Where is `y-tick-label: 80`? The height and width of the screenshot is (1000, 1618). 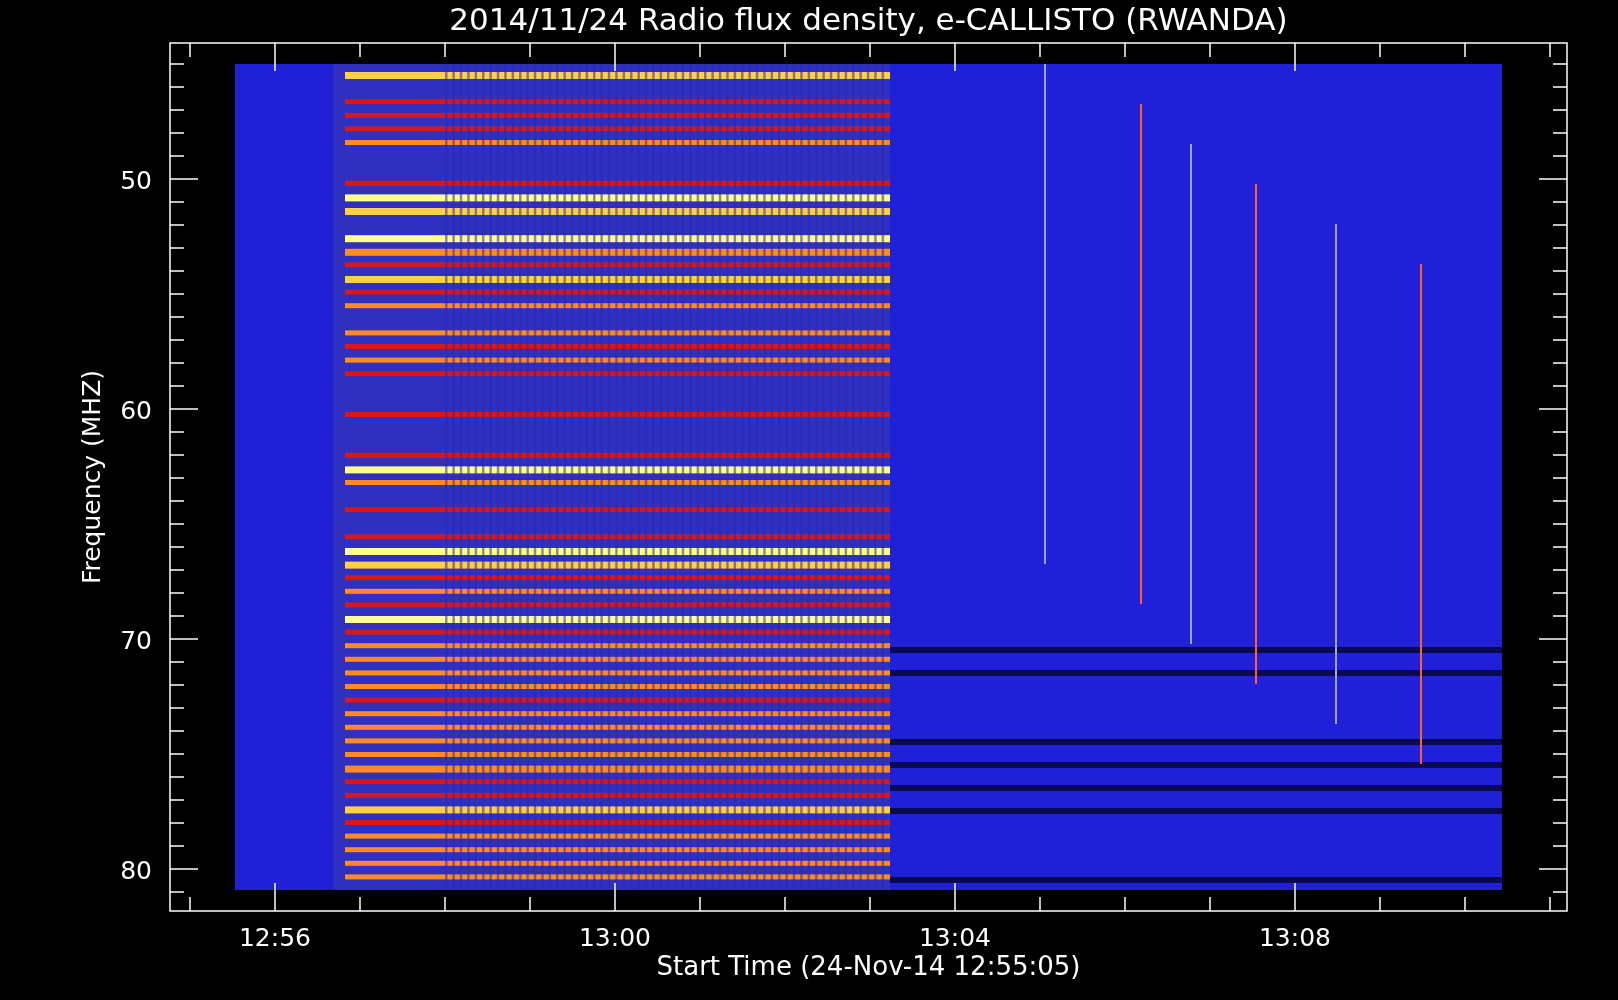 y-tick-label: 80 is located at coordinates (136, 870).